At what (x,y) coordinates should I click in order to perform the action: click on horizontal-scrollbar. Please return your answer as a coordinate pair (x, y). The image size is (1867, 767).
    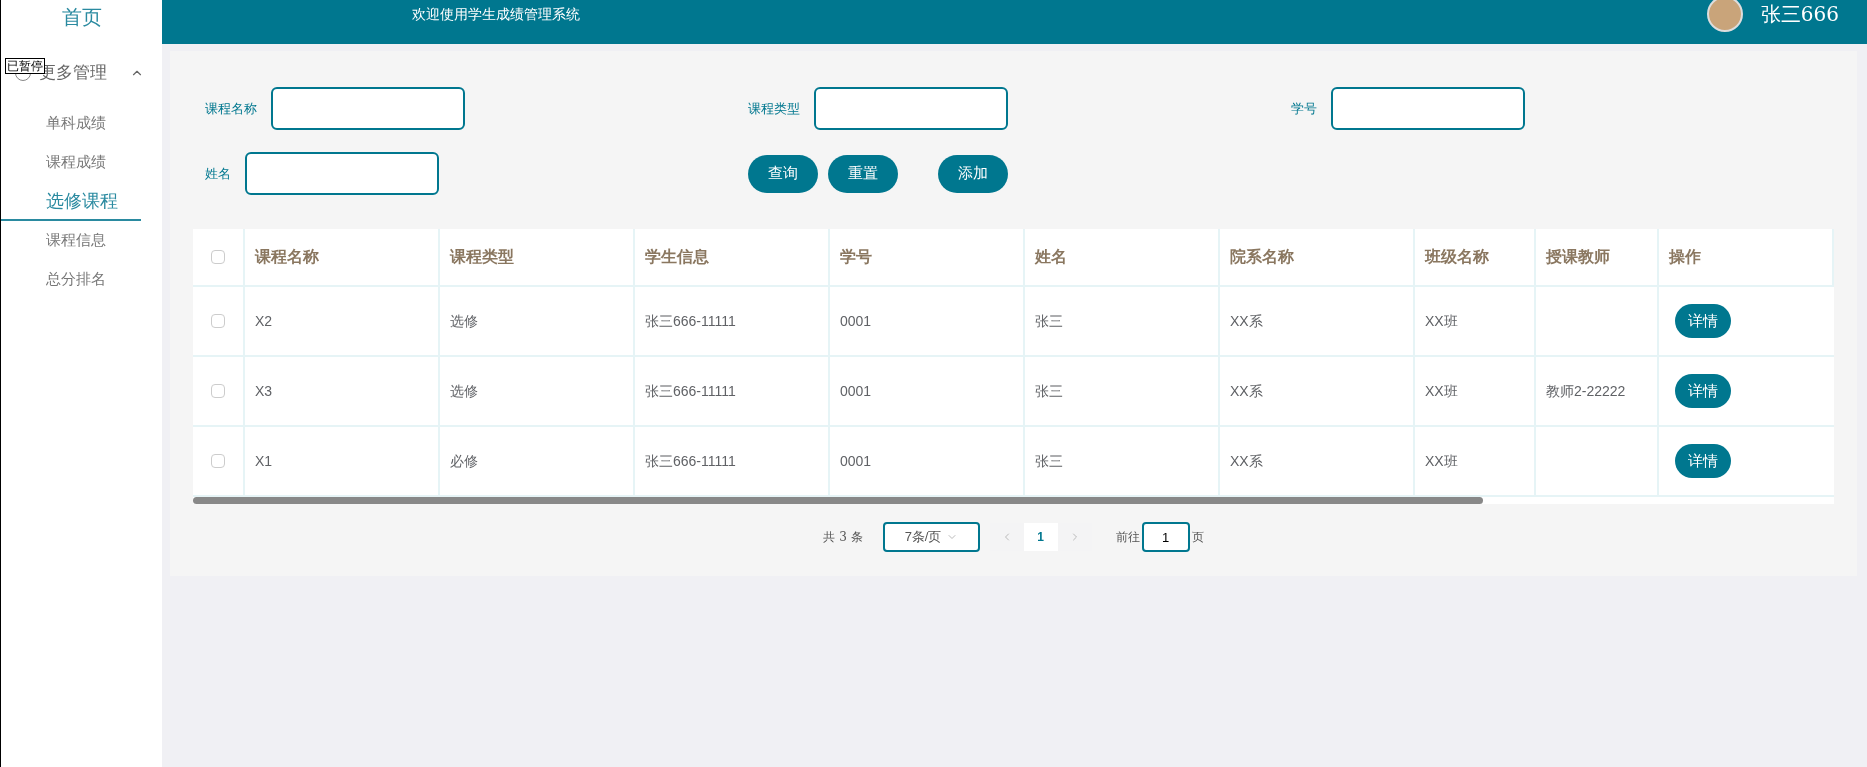
    Looking at the image, I should click on (838, 500).